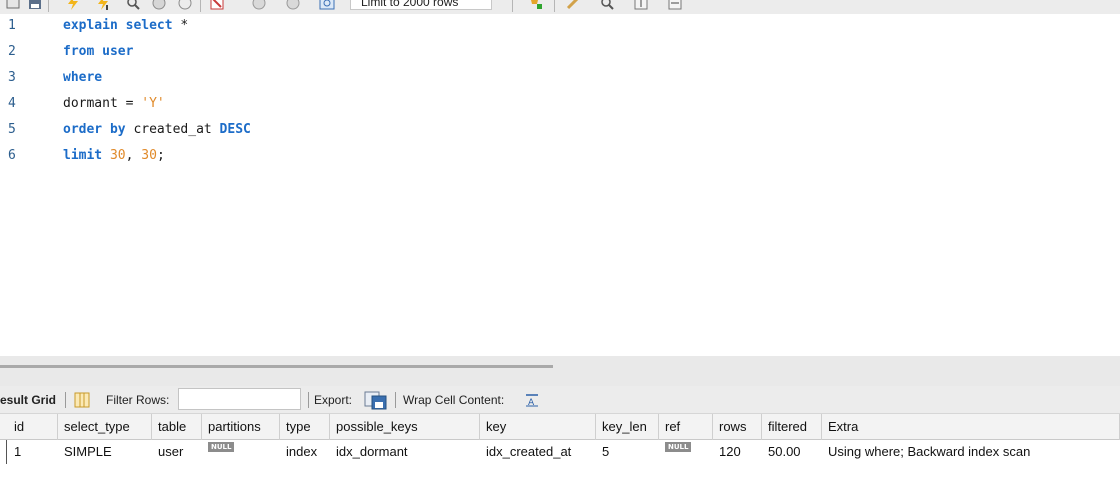  I want to click on code-text: where, so click(82, 77).